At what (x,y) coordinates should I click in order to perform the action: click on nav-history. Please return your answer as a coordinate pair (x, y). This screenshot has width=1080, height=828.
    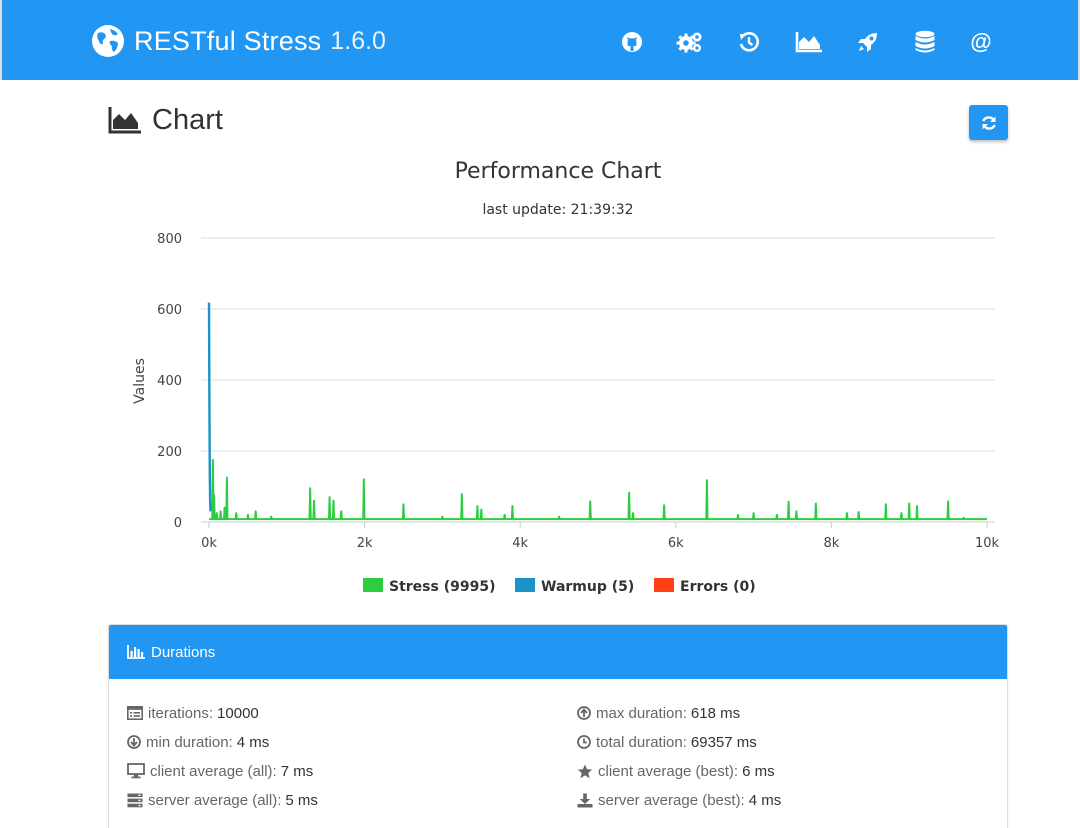
    Looking at the image, I should click on (749, 42).